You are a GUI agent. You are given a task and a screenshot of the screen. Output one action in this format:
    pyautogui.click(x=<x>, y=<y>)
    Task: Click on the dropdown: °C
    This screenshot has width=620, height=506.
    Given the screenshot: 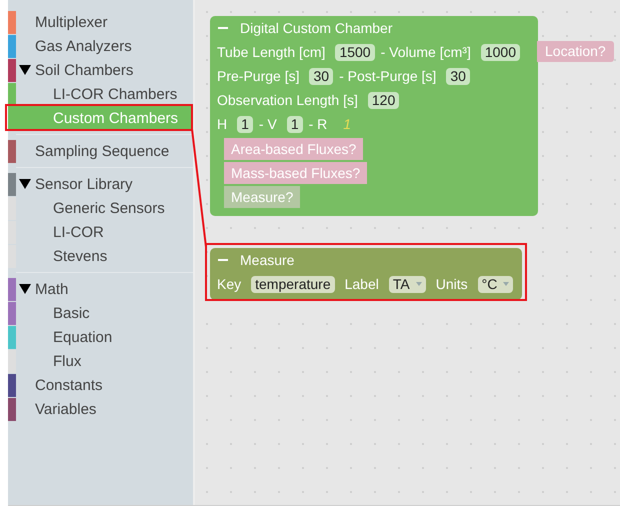 What is the action you would take?
    pyautogui.click(x=496, y=284)
    